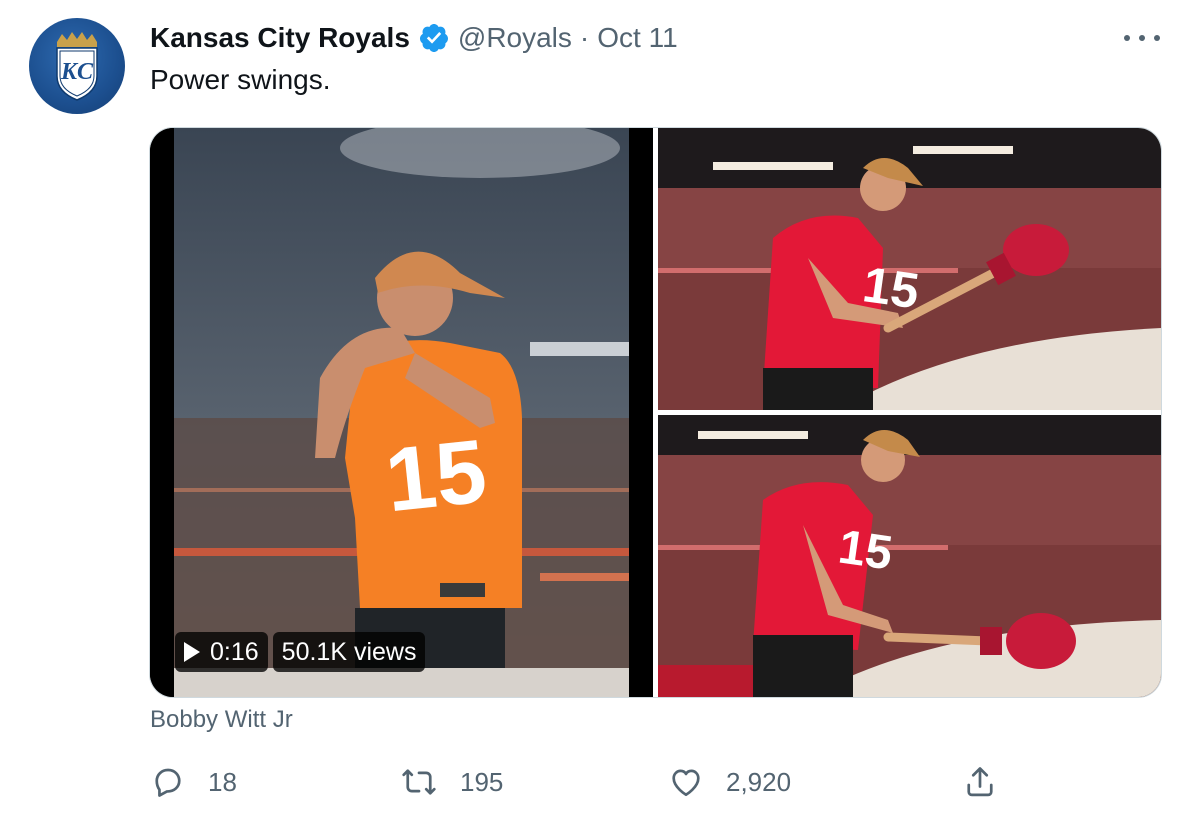 This screenshot has width=1190, height=822. I want to click on photo-1-image: 15, so click(909, 269).